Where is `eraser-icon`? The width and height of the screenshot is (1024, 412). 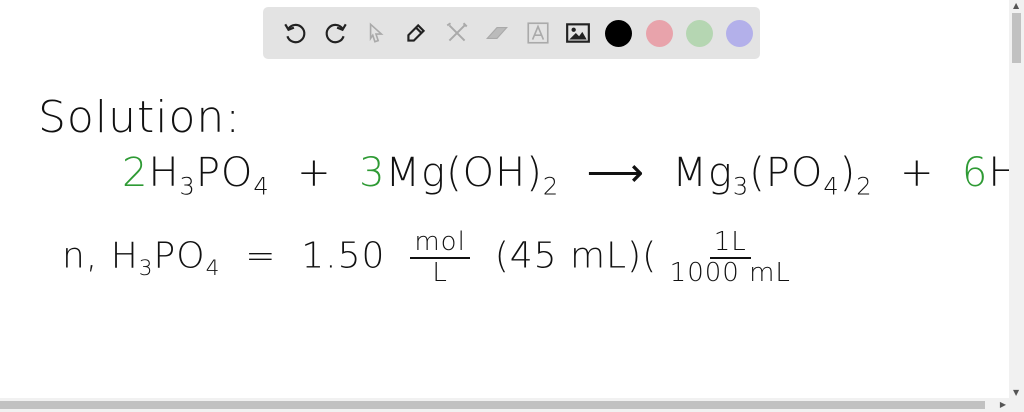 eraser-icon is located at coordinates (497, 33).